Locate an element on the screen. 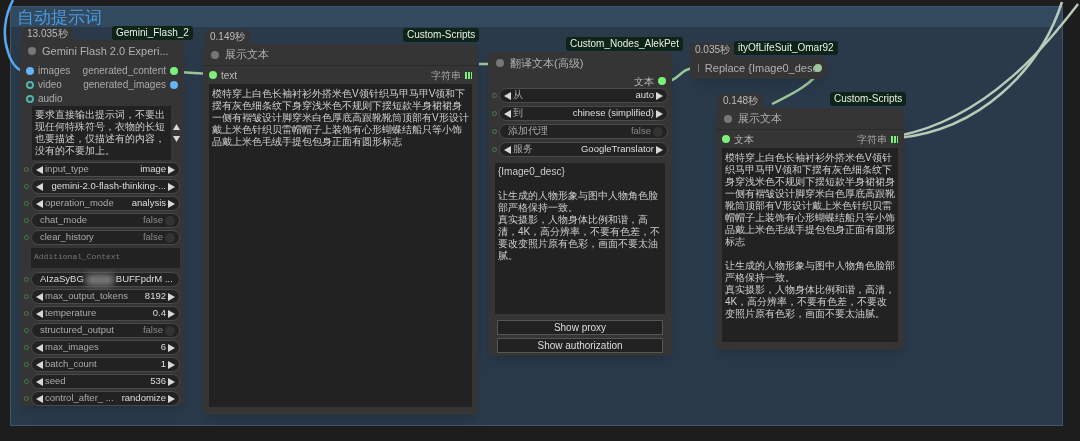 This screenshot has width=1080, height=441. widget-label: seed is located at coordinates (55, 381).